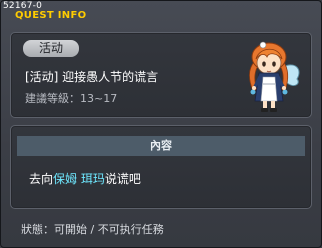  What do you see at coordinates (50, 16) in the screenshot?
I see `window-title: QUEST INFO` at bounding box center [50, 16].